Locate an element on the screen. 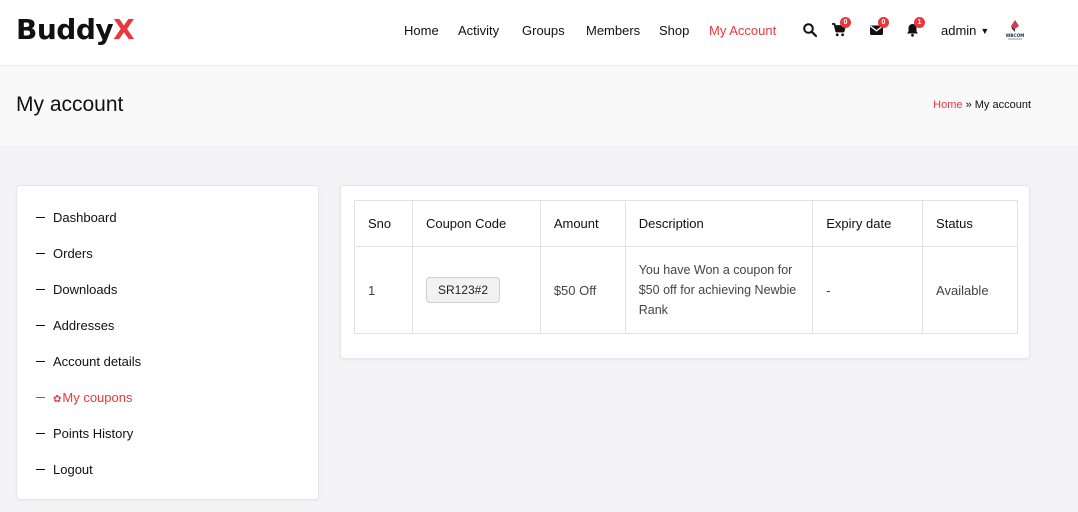 This screenshot has height=512, width=1078. user-name: admin is located at coordinates (959, 30).